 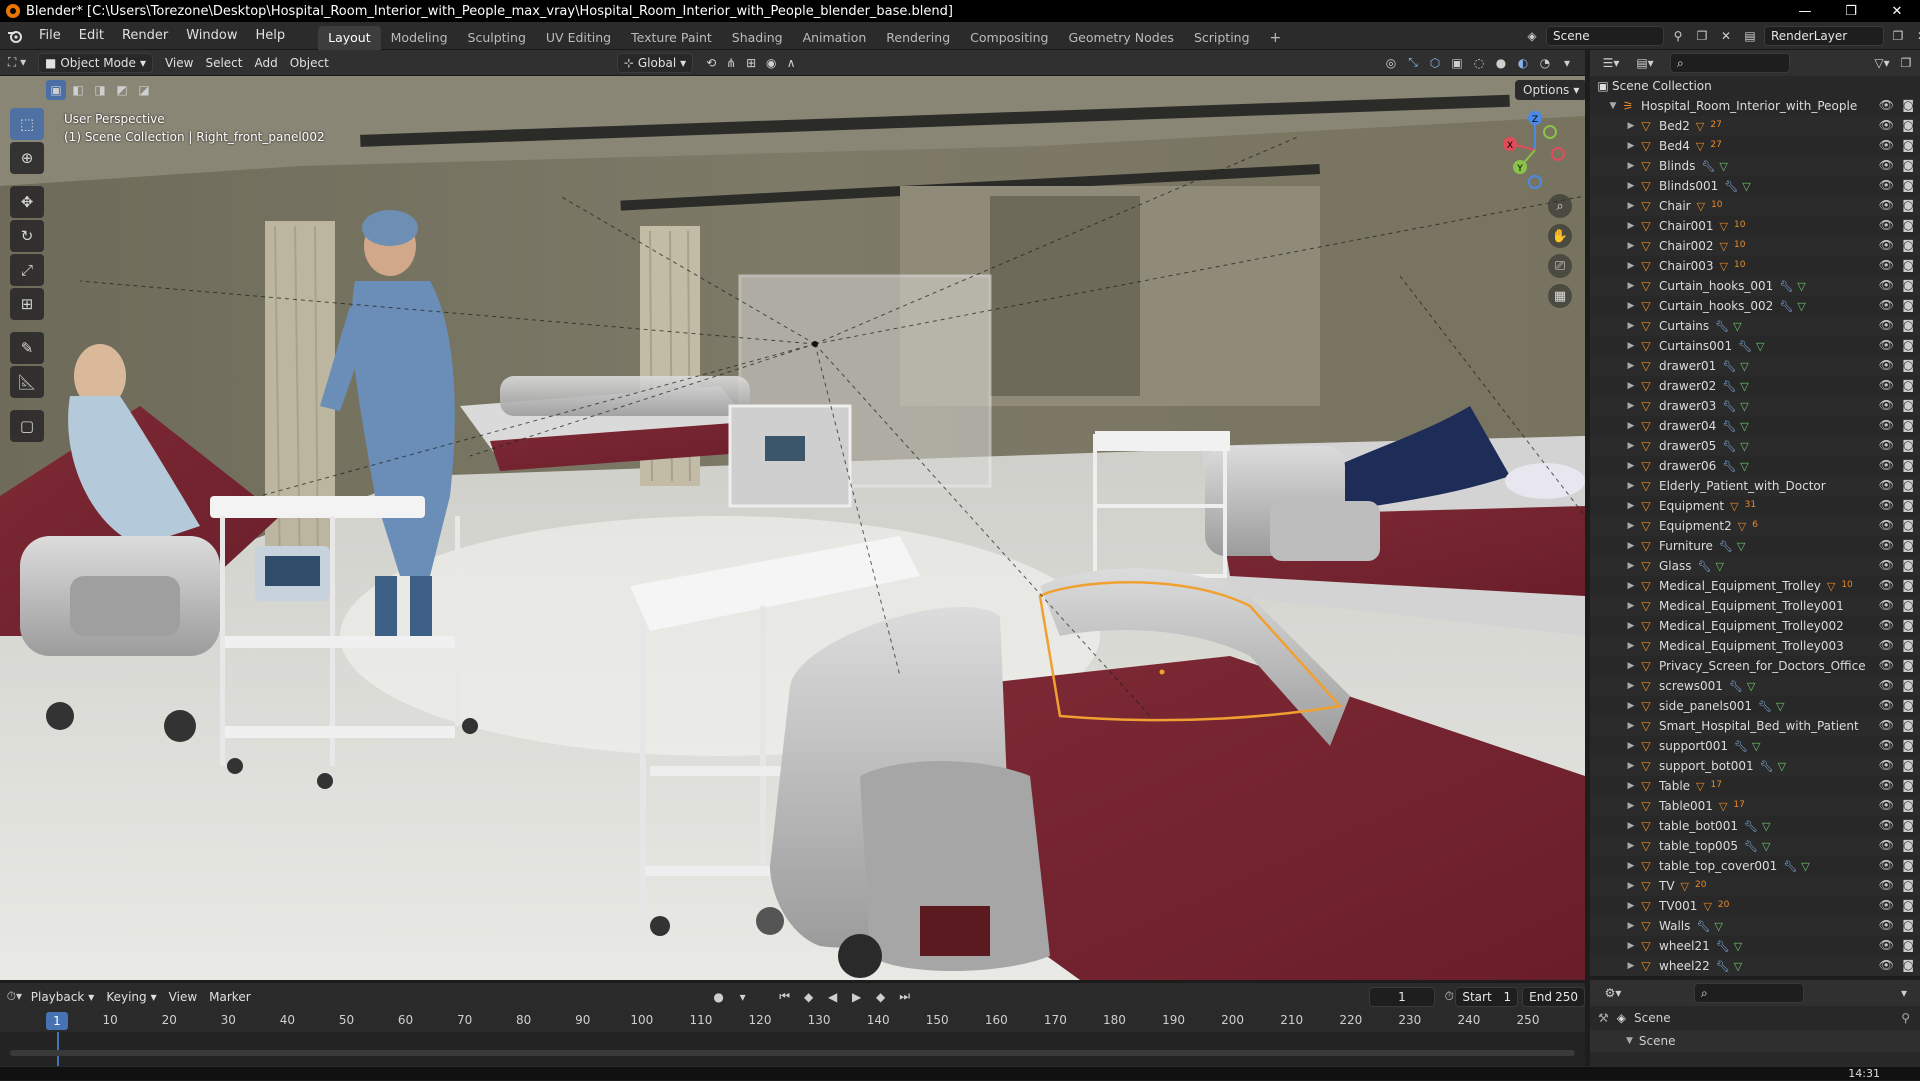 What do you see at coordinates (1755, 706) in the screenshot?
I see `outliner-item: ▶ ▽ side_panels001 🔧︎ ▽ 👁︎ ◙` at bounding box center [1755, 706].